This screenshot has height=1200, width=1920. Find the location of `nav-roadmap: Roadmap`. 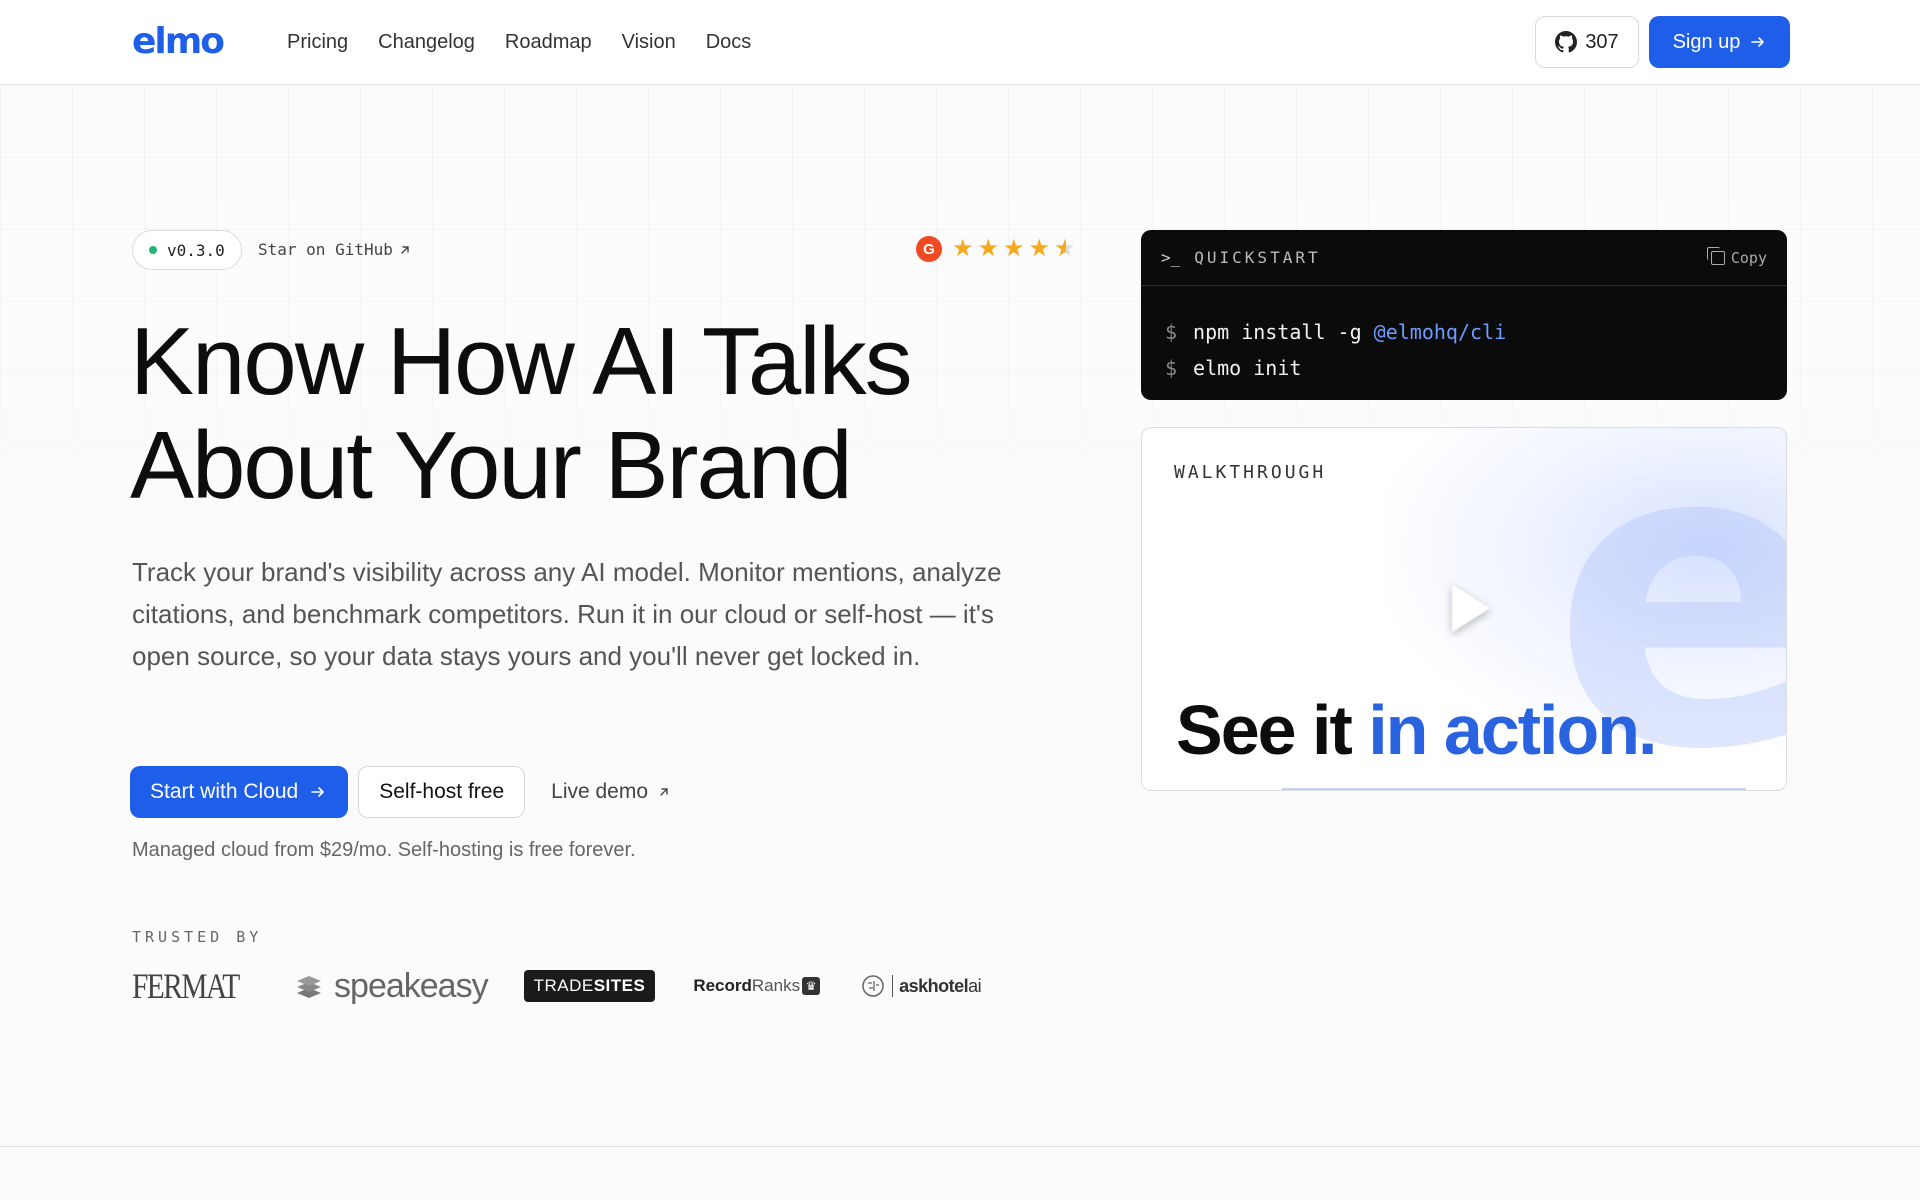

nav-roadmap: Roadmap is located at coordinates (548, 42).